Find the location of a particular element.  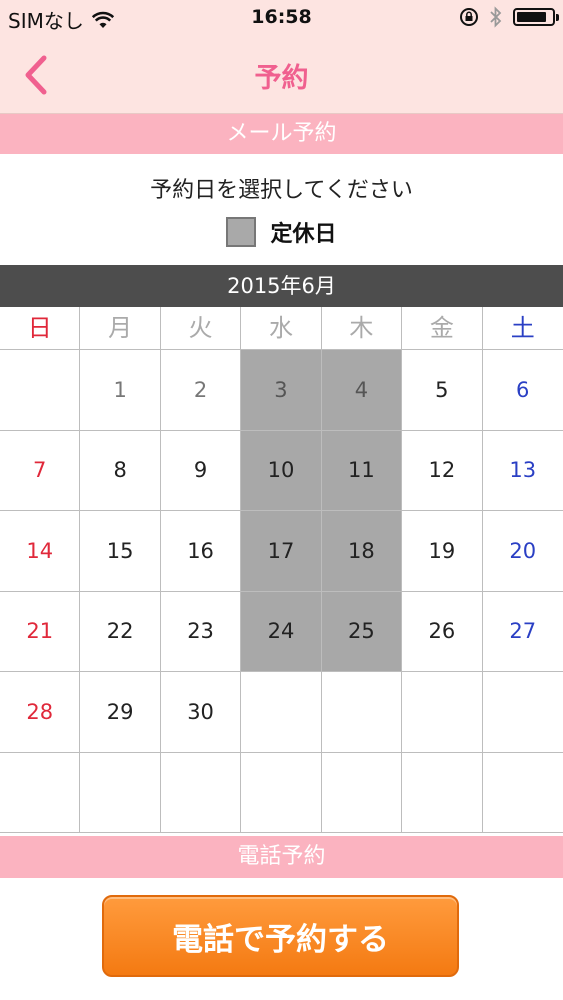

nav-bar: 予約 is located at coordinates (281, 75).